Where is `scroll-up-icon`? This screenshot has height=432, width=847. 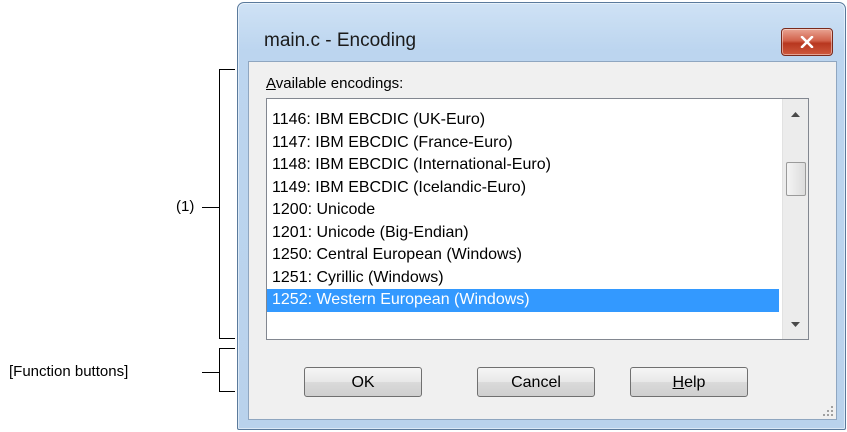
scroll-up-icon is located at coordinates (795, 114).